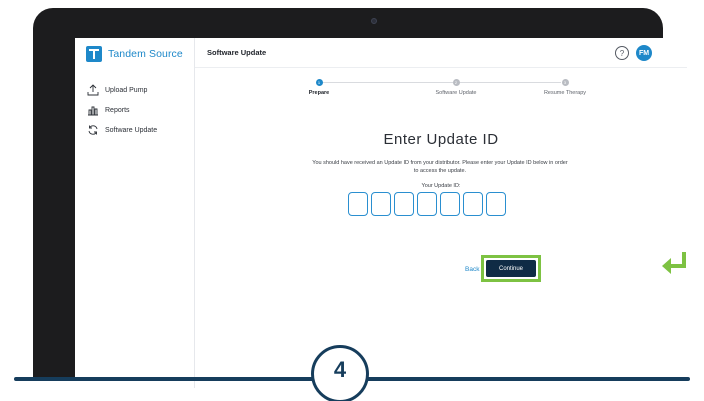  Describe the element at coordinates (441, 139) in the screenshot. I see `update-heading: Enter Update ID` at that location.